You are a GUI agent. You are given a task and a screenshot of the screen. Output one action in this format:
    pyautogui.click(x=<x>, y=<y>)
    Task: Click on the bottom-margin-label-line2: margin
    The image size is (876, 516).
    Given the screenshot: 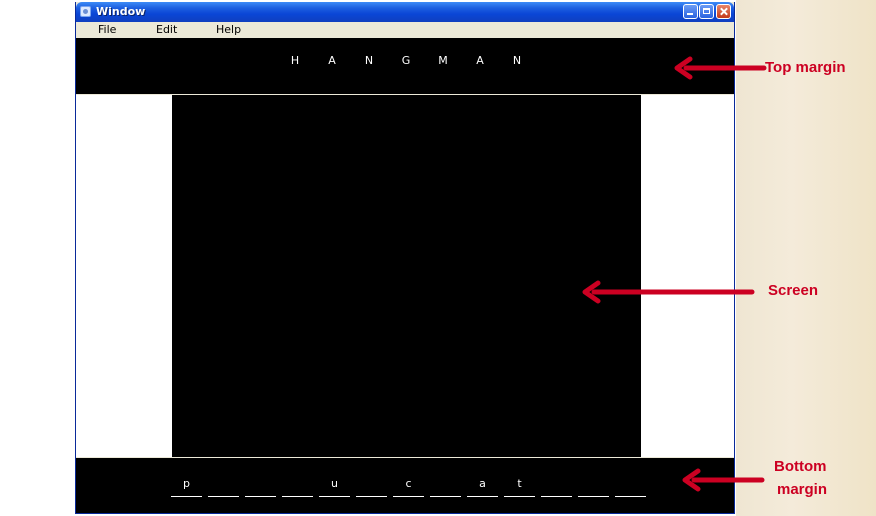 What is the action you would take?
    pyautogui.click(x=802, y=489)
    